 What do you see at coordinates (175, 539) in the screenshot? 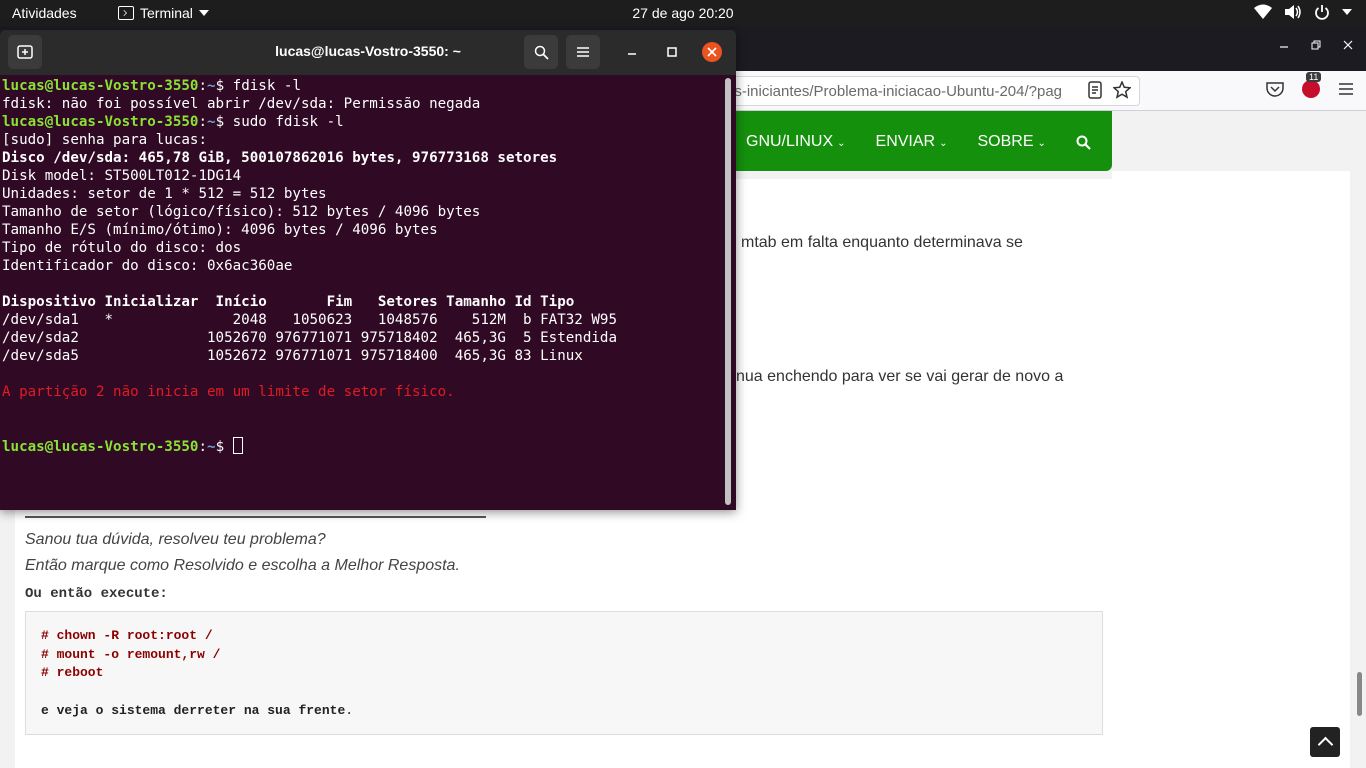
I see `signature-question: Sanou tua dúvida, resolveu teu problema?` at bounding box center [175, 539].